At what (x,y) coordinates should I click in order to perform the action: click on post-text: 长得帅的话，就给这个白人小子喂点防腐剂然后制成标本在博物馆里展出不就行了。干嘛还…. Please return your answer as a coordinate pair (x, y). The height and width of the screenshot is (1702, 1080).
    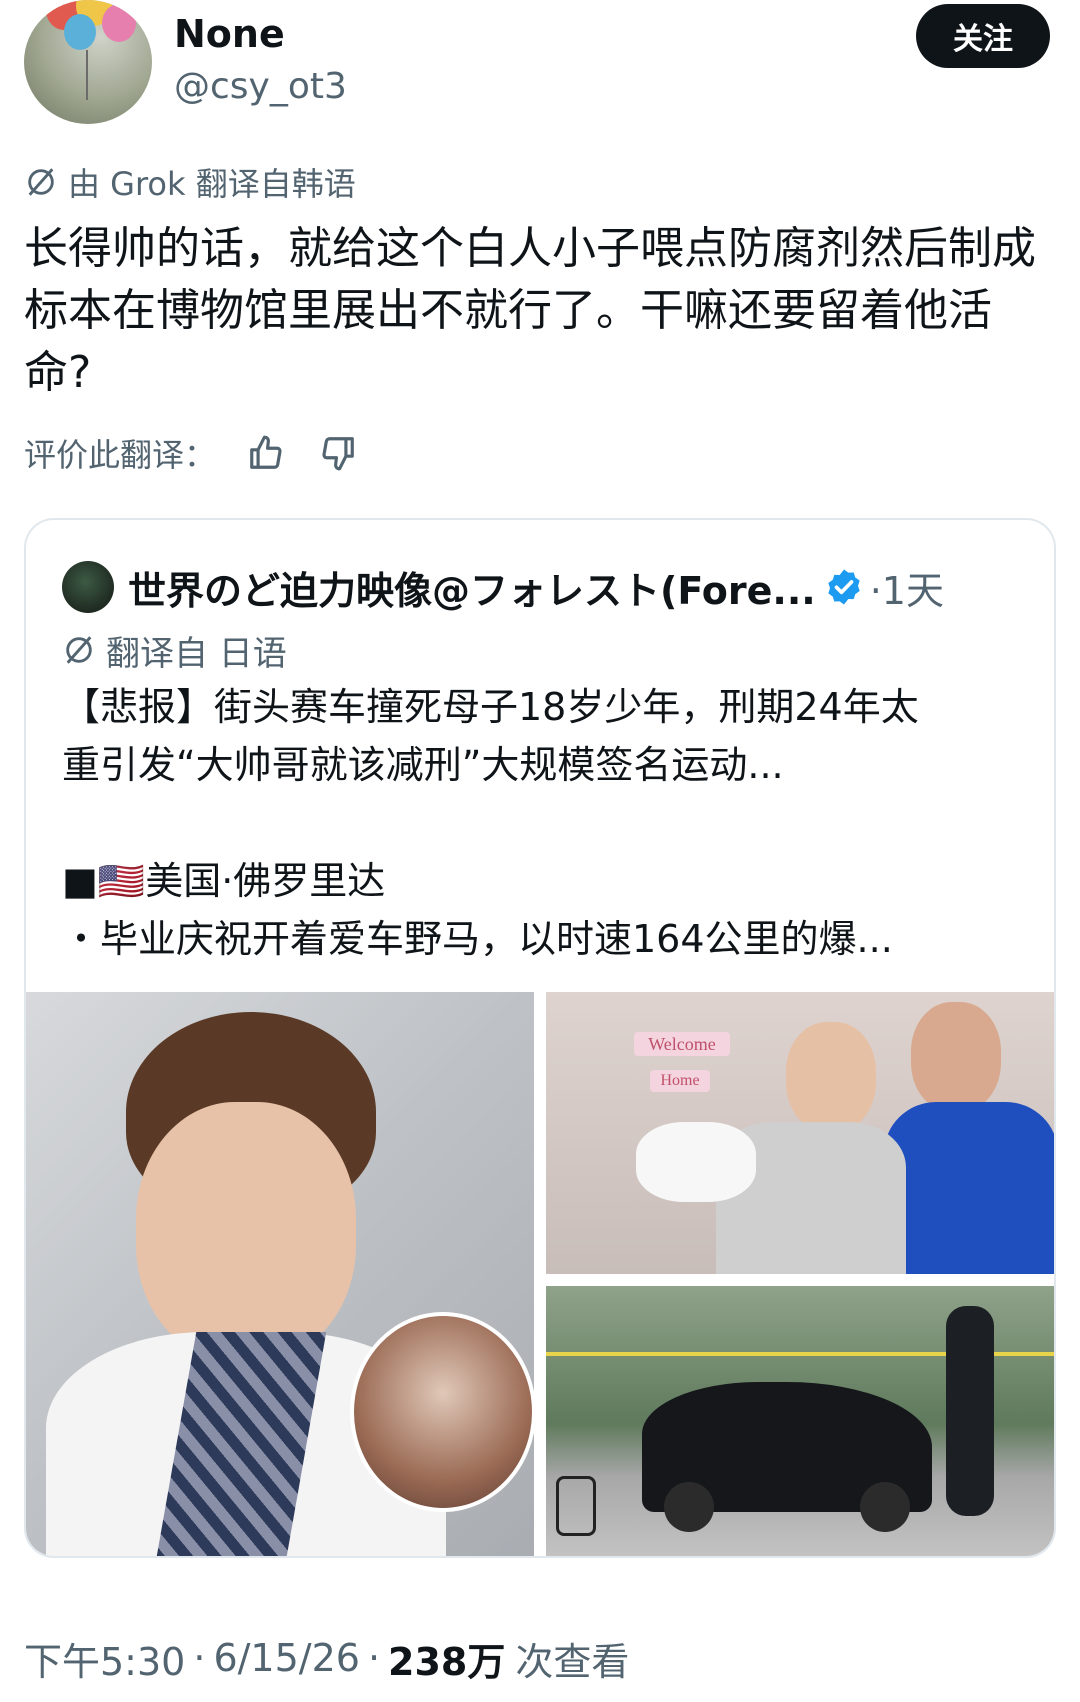
    Looking at the image, I should click on (530, 310).